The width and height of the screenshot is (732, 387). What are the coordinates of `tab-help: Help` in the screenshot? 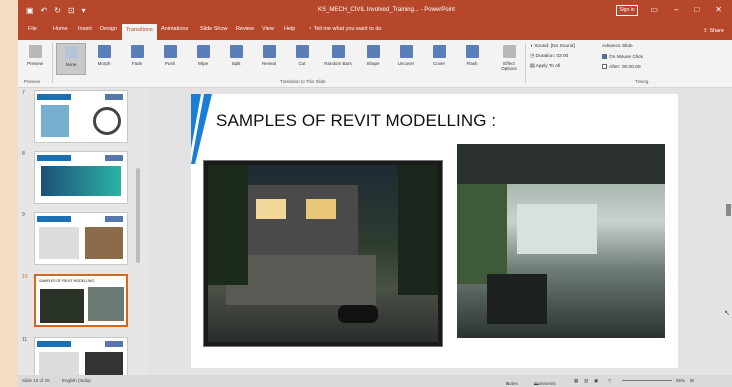 It's located at (289, 29).